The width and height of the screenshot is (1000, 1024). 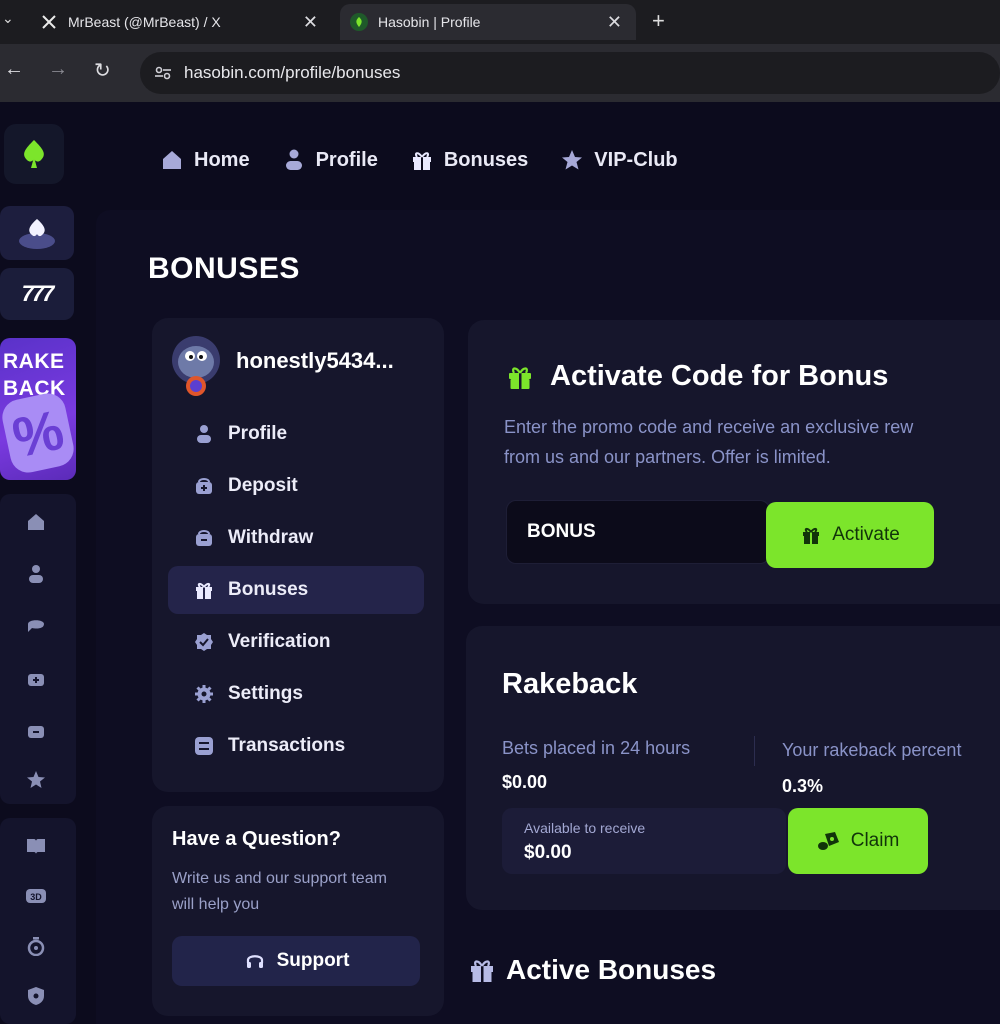 I want to click on topnav-label: Bonuses, so click(x=486, y=159).